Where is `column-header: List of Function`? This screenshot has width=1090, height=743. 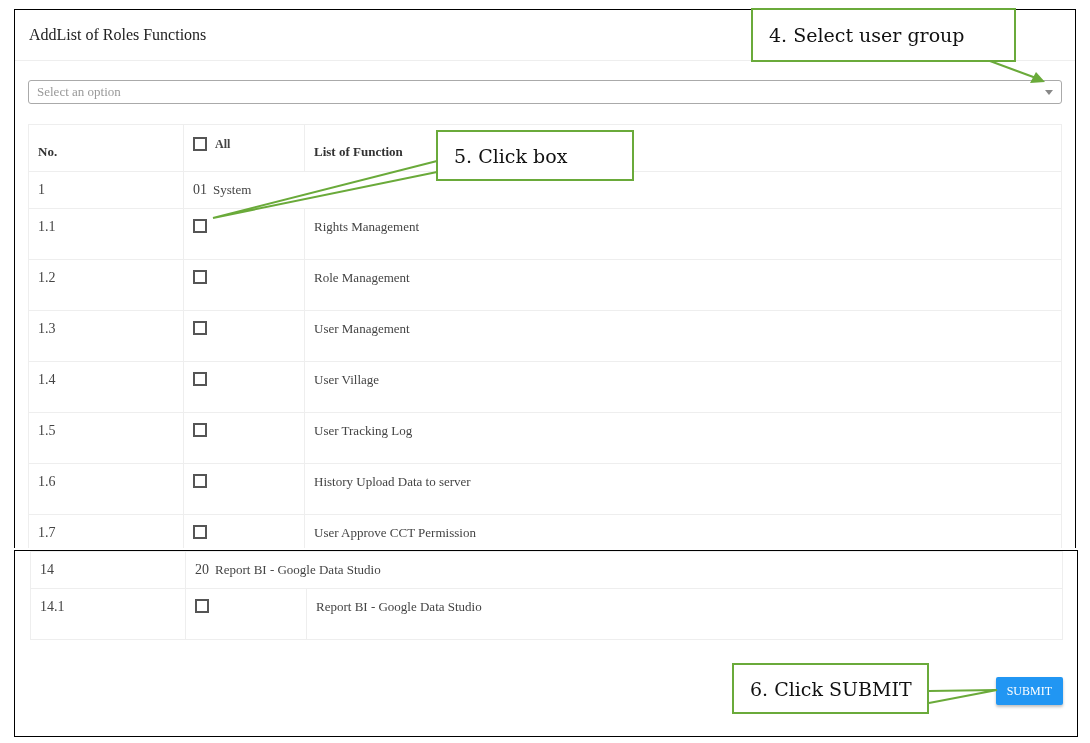 column-header: List of Function is located at coordinates (358, 151).